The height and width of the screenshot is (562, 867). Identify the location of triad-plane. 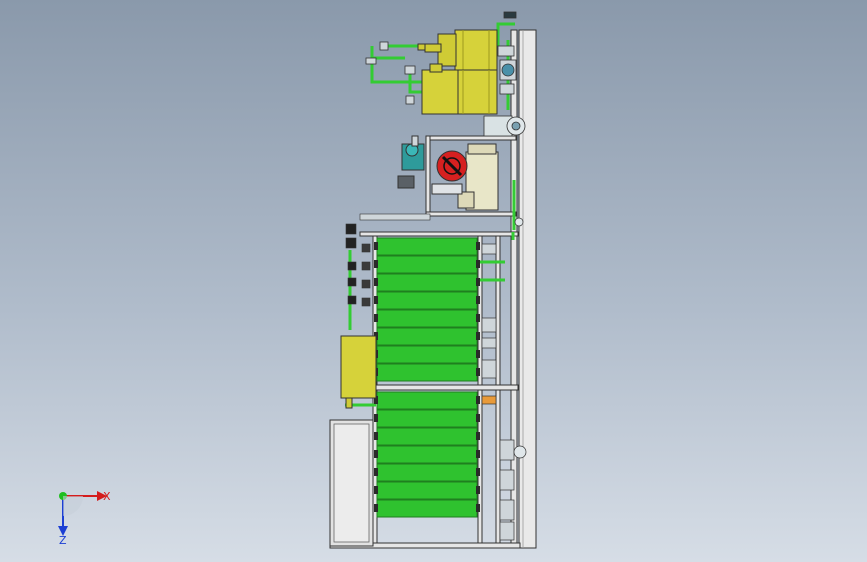
(73, 506).